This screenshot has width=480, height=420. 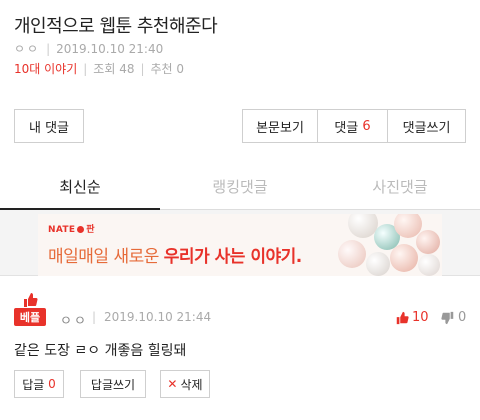 I want to click on reply-button: 답글 0, so click(x=39, y=384).